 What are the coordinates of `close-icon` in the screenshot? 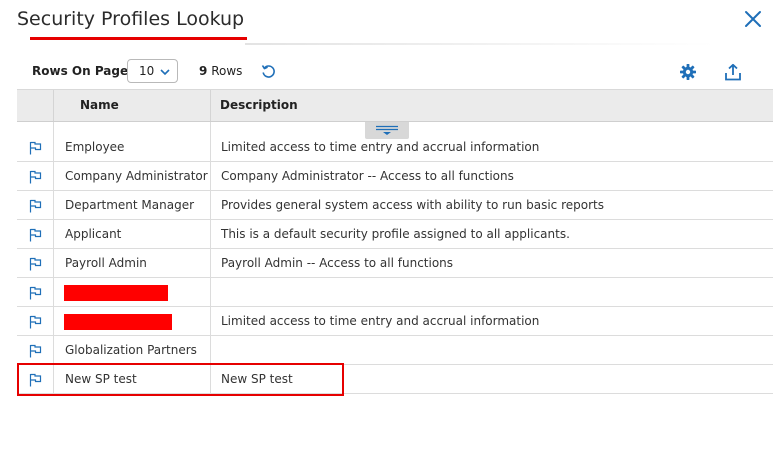 It's located at (753, 19).